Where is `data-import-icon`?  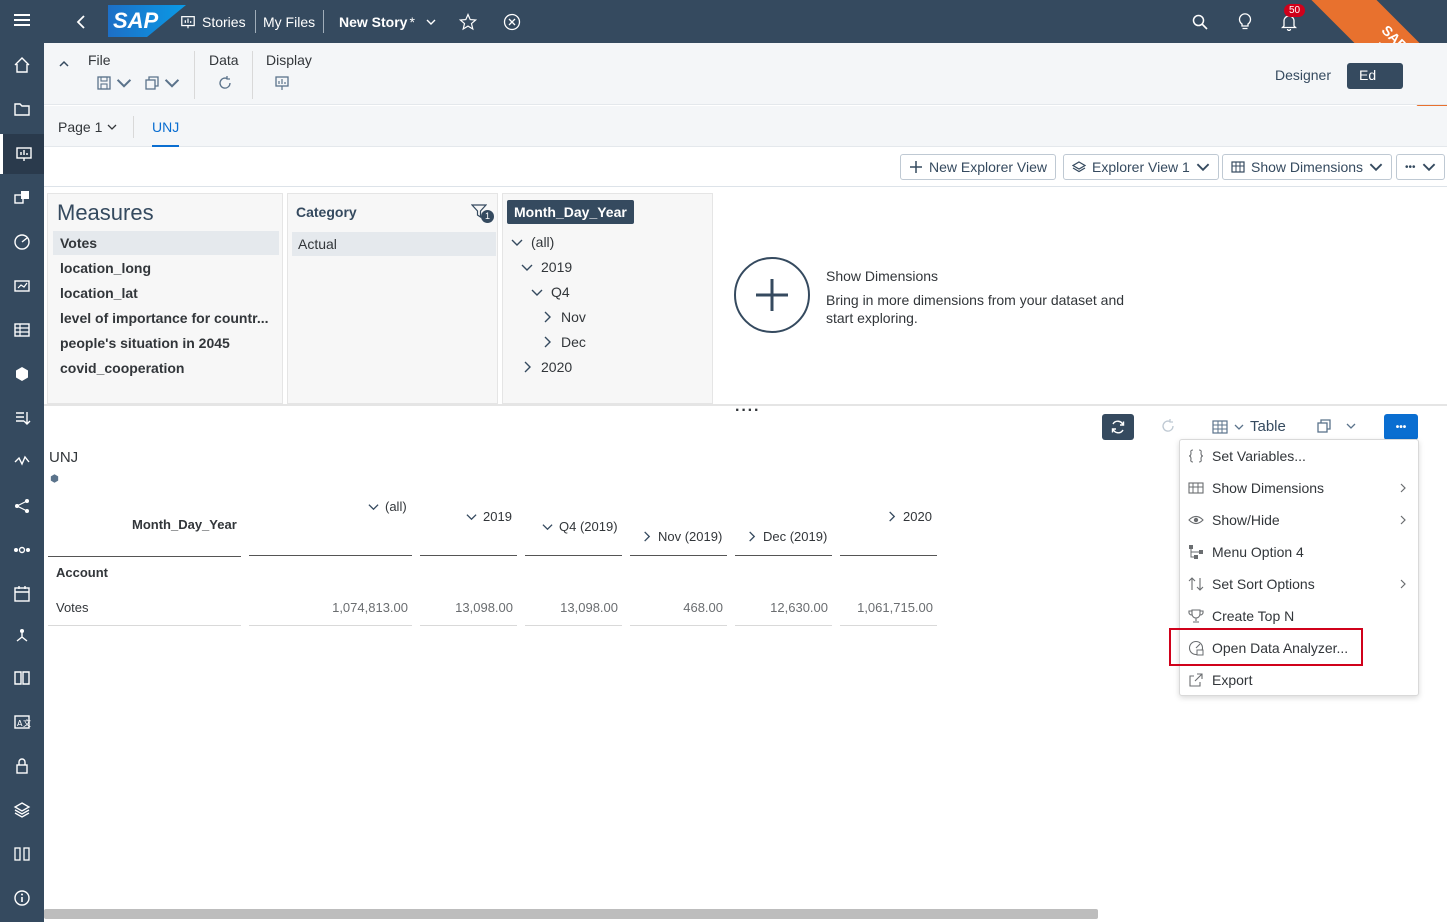
data-import-icon is located at coordinates (22, 418).